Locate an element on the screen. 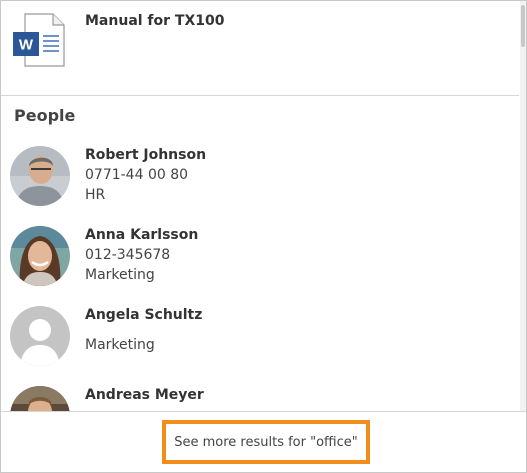 The width and height of the screenshot is (527, 473). people-section-title: People is located at coordinates (45, 115).